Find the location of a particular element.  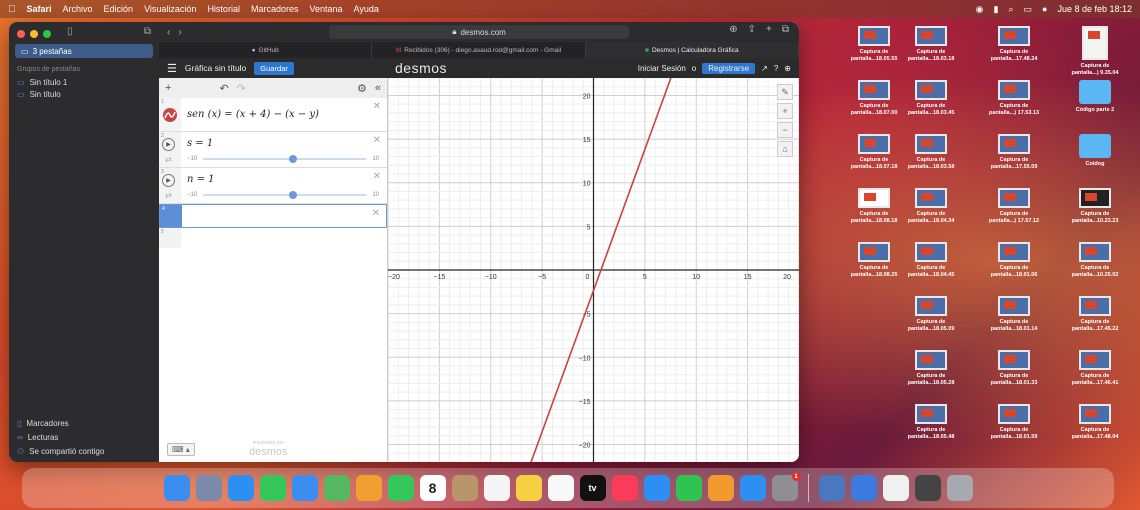

expression-row-empty: 5 is located at coordinates (273, 238).